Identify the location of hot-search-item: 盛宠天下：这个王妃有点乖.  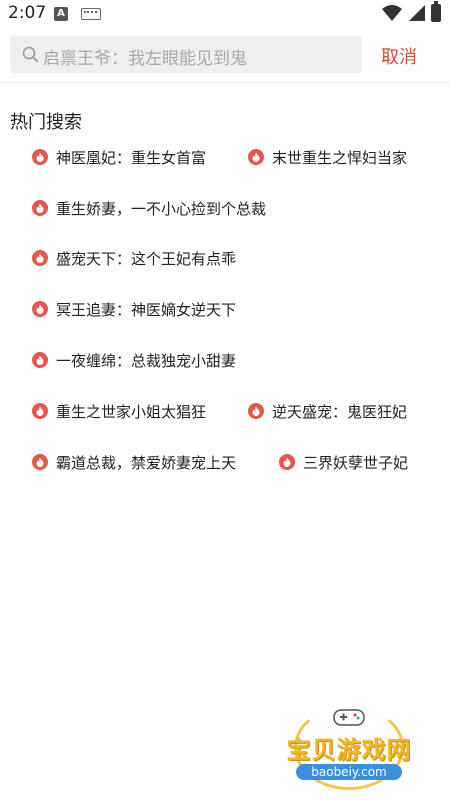
(134, 258).